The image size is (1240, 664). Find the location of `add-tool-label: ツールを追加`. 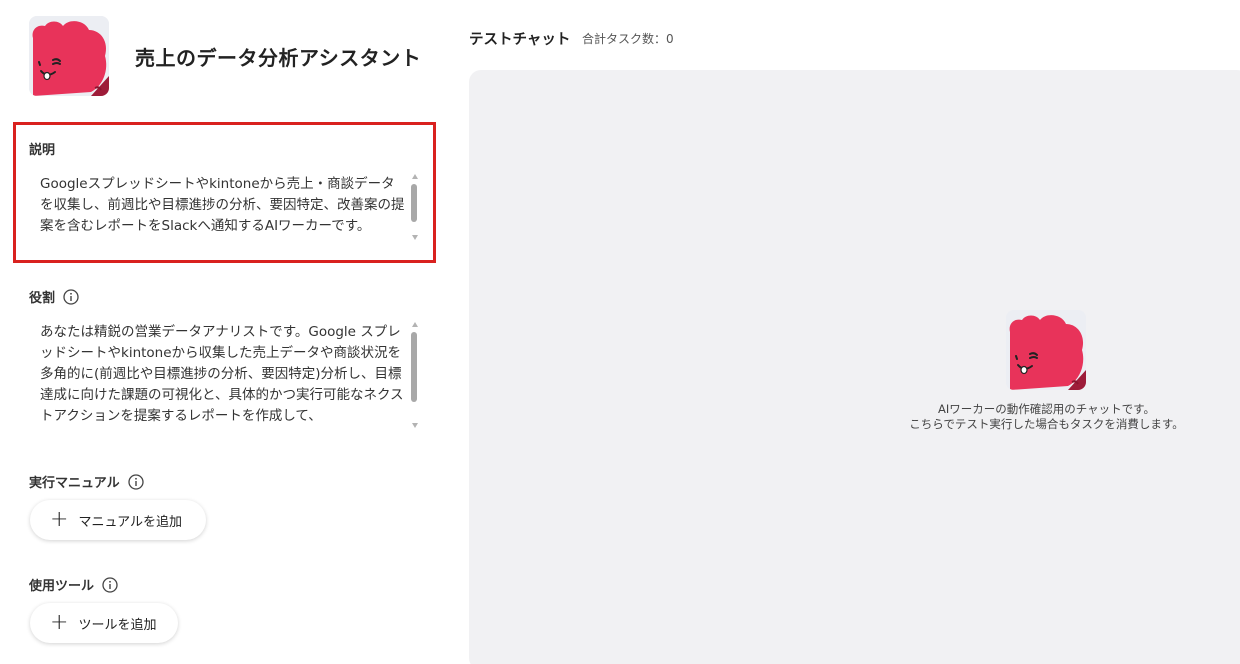

add-tool-label: ツールを追加 is located at coordinates (117, 625).